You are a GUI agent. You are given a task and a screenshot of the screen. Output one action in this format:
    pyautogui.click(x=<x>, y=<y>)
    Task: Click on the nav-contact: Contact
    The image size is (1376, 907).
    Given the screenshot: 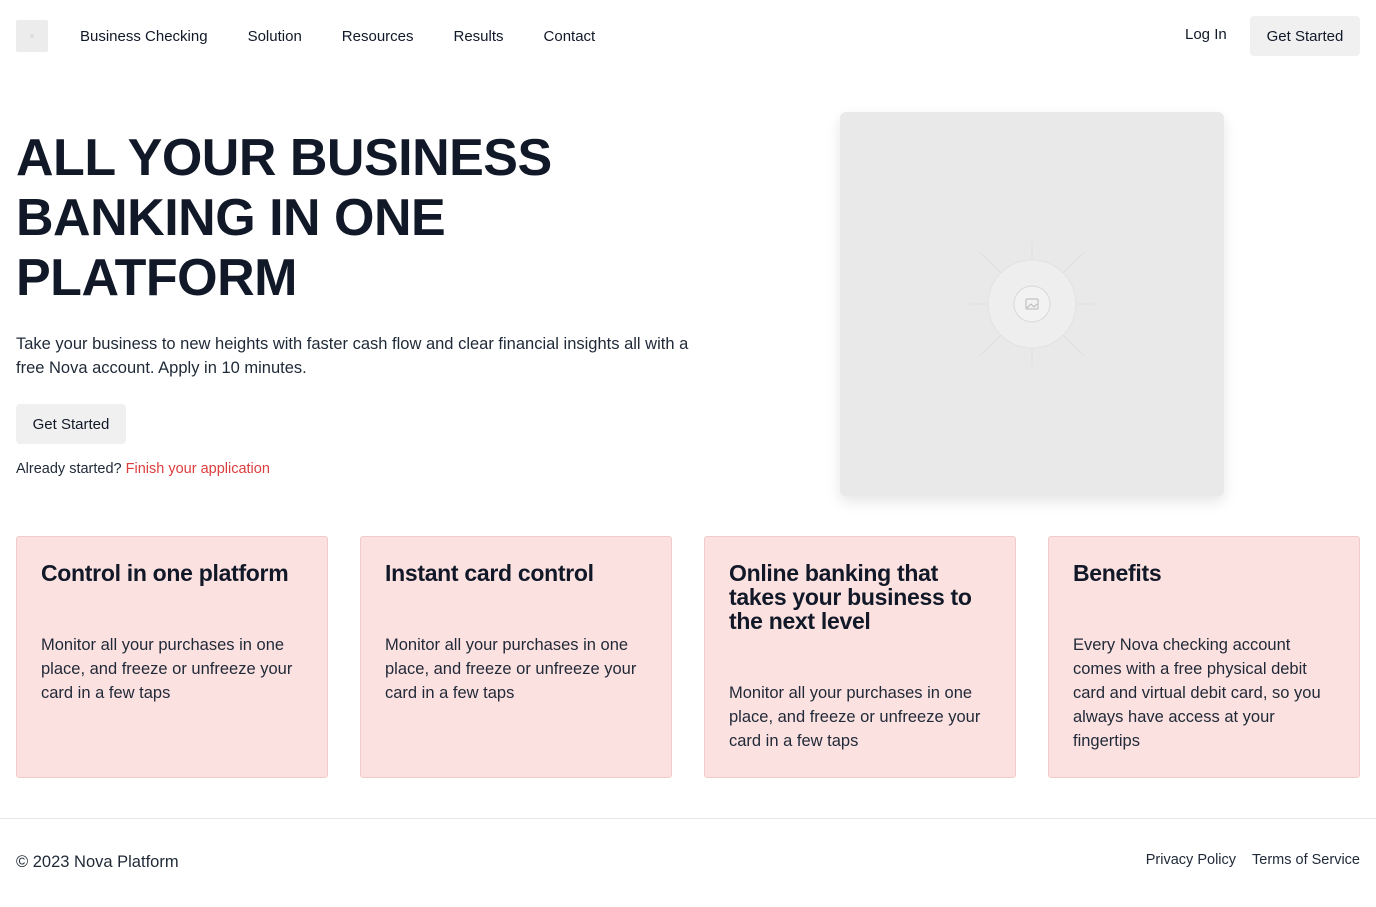 What is the action you would take?
    pyautogui.click(x=570, y=36)
    